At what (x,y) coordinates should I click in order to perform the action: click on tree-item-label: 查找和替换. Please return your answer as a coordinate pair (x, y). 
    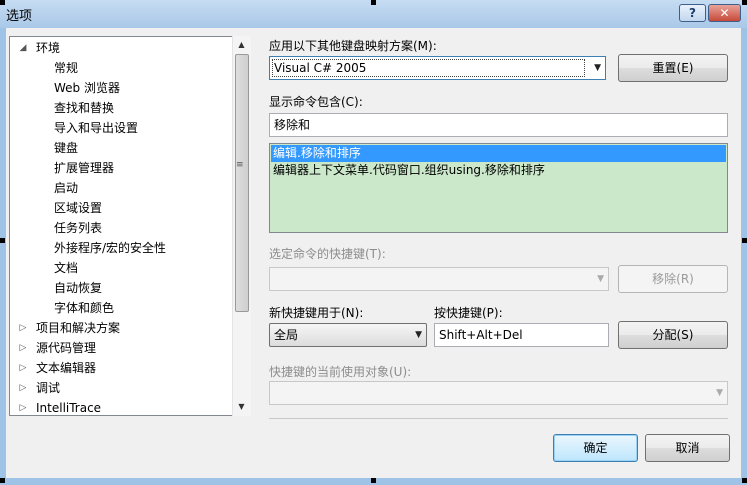
    Looking at the image, I should click on (84, 108).